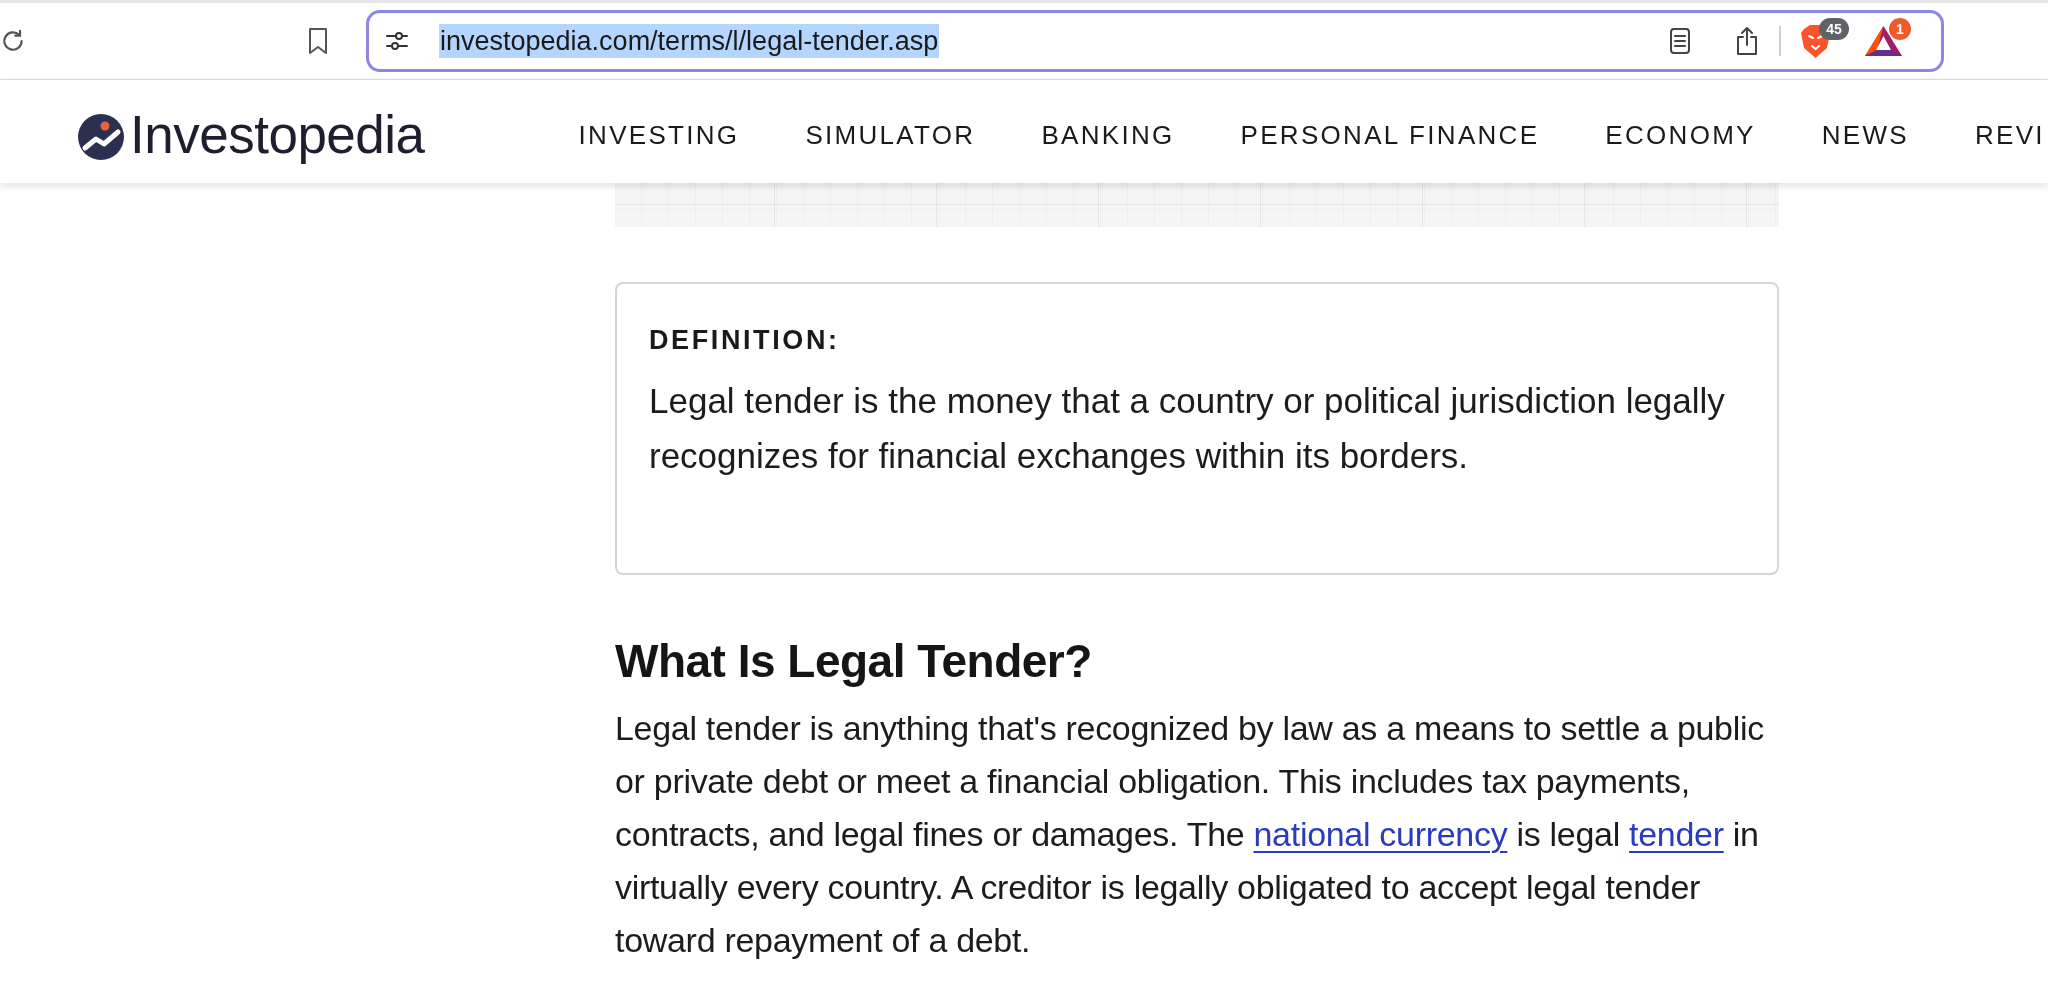 The height and width of the screenshot is (991, 2048). What do you see at coordinates (1187, 428) in the screenshot?
I see `definition-text: Legal tender is the money that a country or political jurisdiction legally recognizes for financial exchanges within its borders.` at bounding box center [1187, 428].